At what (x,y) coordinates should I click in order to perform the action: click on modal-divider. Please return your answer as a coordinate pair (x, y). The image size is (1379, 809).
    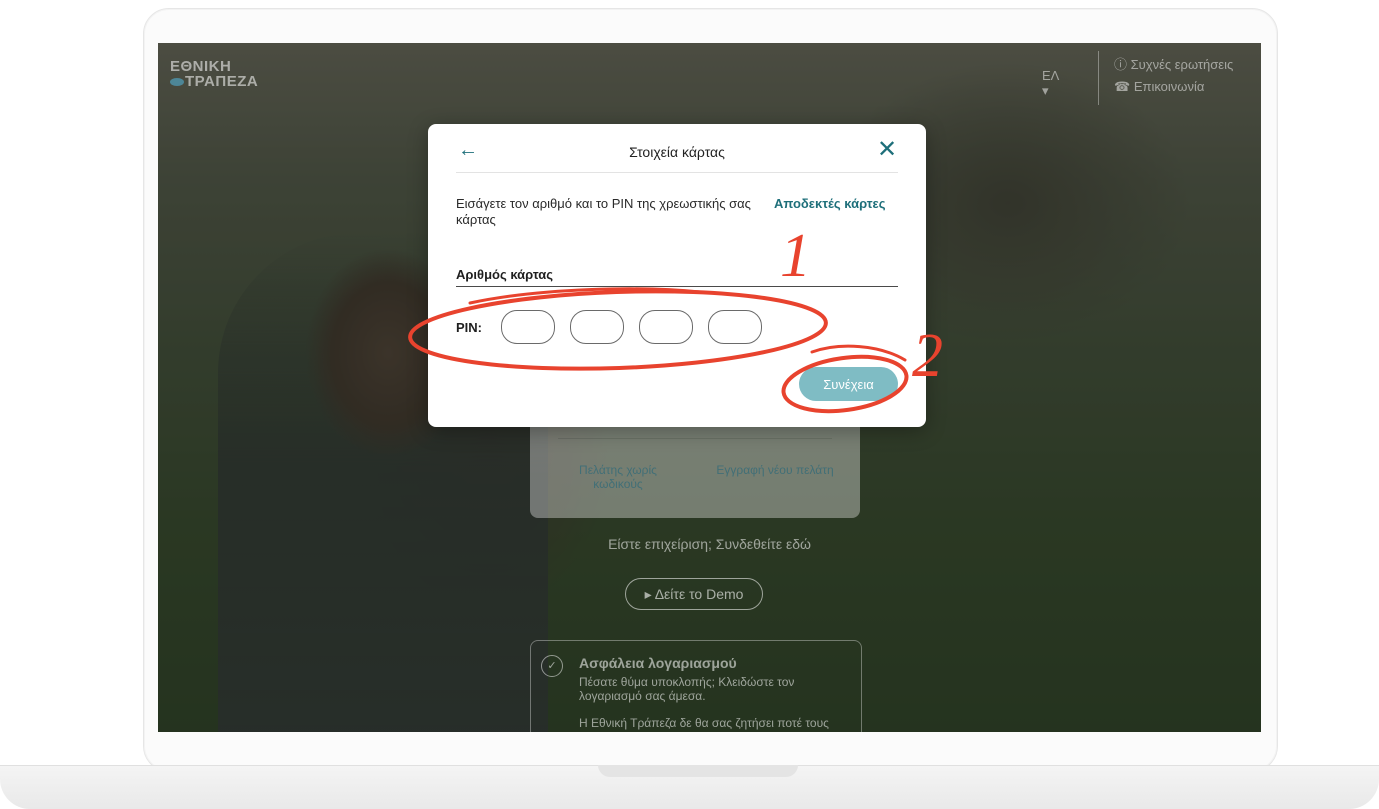
    Looking at the image, I should click on (677, 172).